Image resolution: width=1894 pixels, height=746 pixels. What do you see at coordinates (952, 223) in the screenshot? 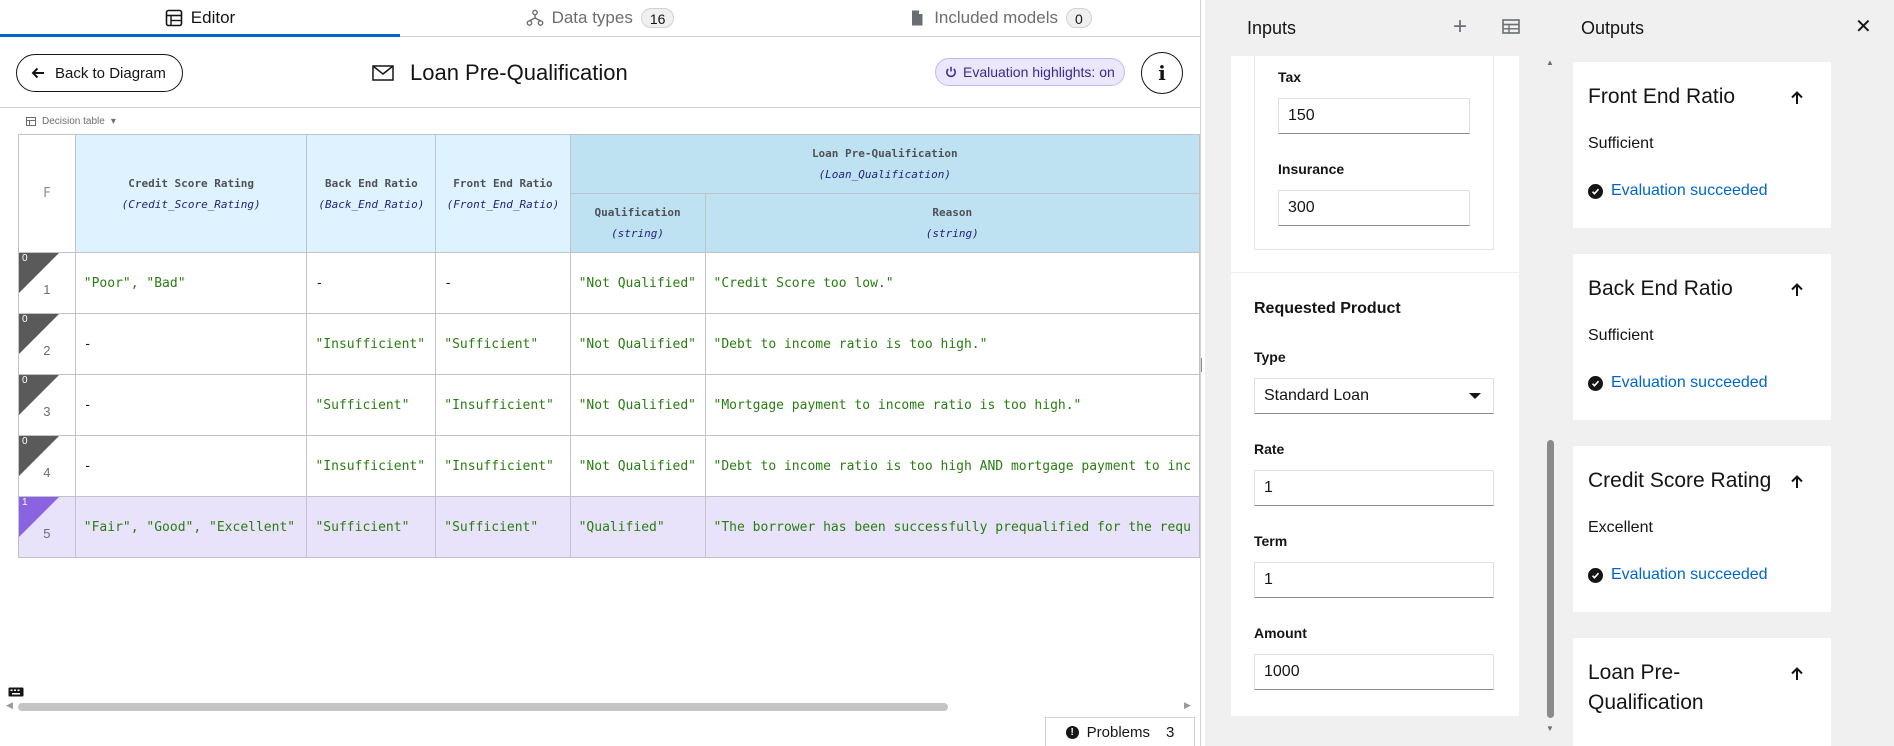
I see `output-column-reason: Reason (string)` at bounding box center [952, 223].